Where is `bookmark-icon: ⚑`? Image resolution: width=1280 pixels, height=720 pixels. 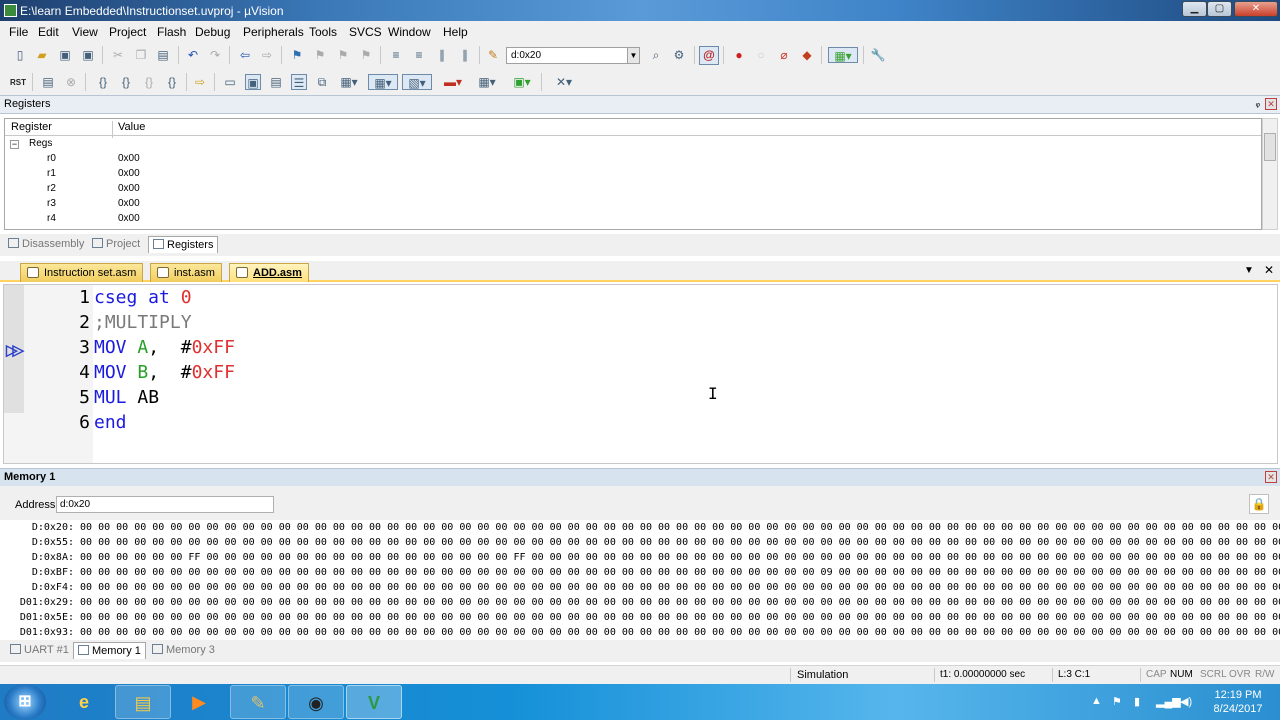
bookmark-icon: ⚑ is located at coordinates (297, 55).